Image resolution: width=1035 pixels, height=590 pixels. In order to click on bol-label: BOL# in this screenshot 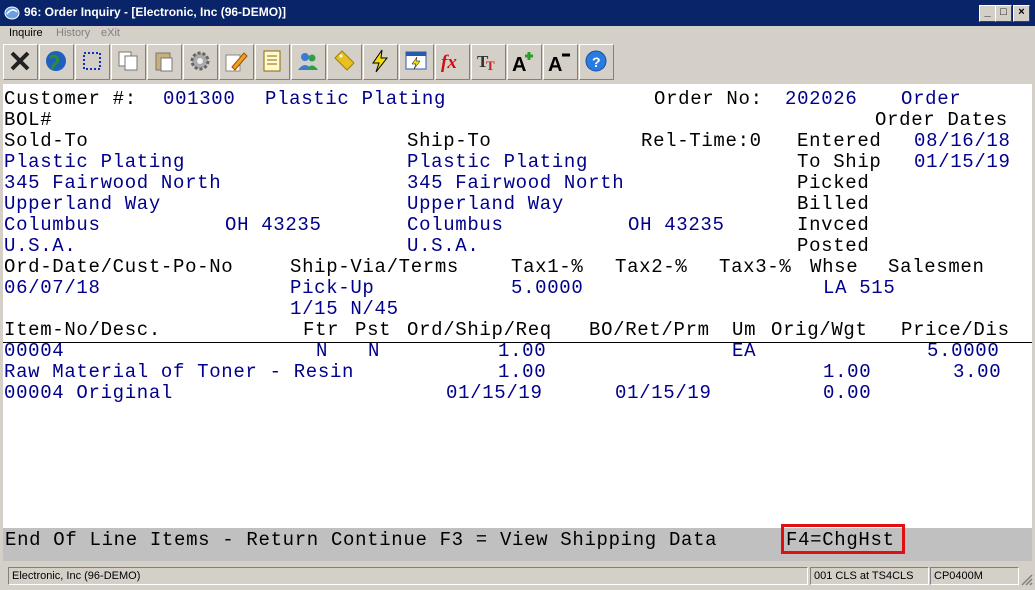, I will do `click(28, 120)`.